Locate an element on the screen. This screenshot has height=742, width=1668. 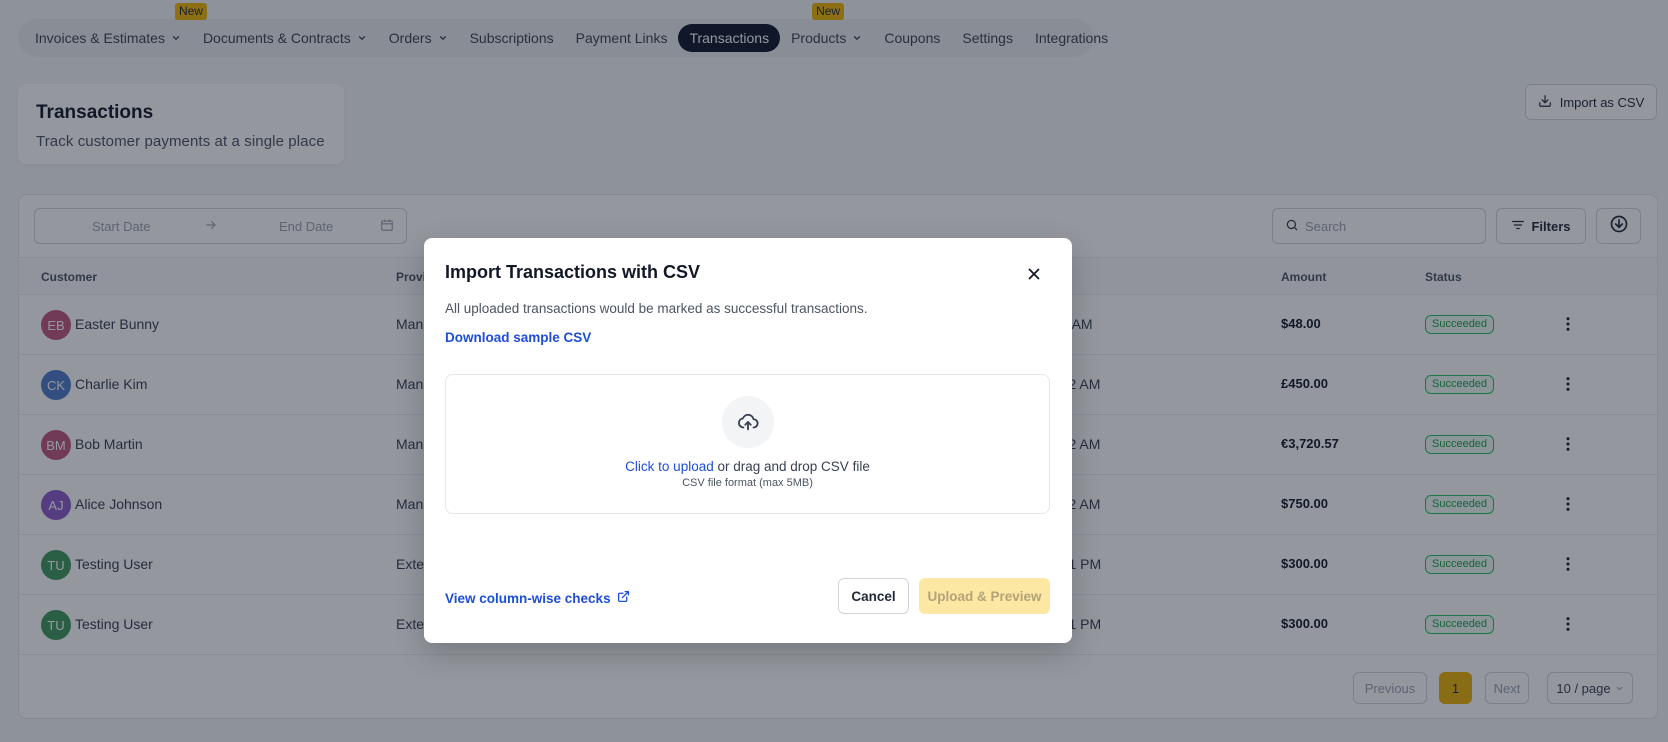
close-icon is located at coordinates (1034, 274).